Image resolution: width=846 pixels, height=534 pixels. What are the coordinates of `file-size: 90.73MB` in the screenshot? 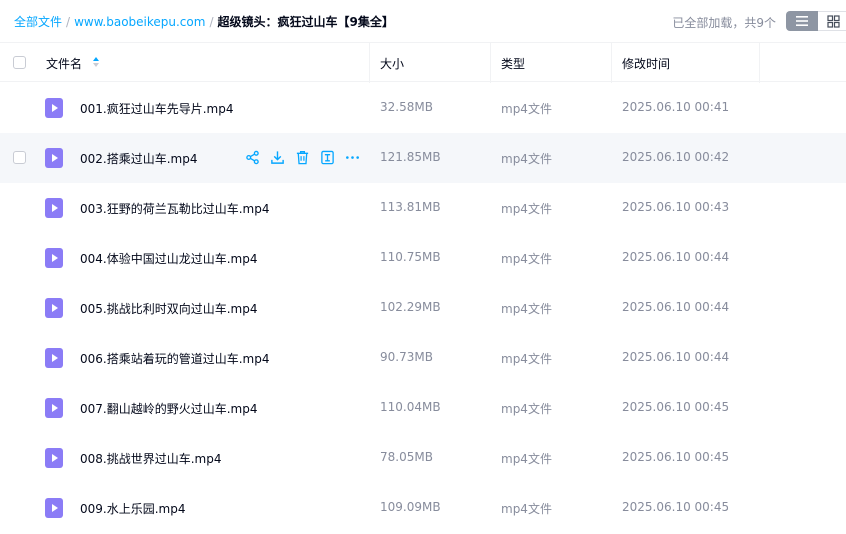 It's located at (406, 357).